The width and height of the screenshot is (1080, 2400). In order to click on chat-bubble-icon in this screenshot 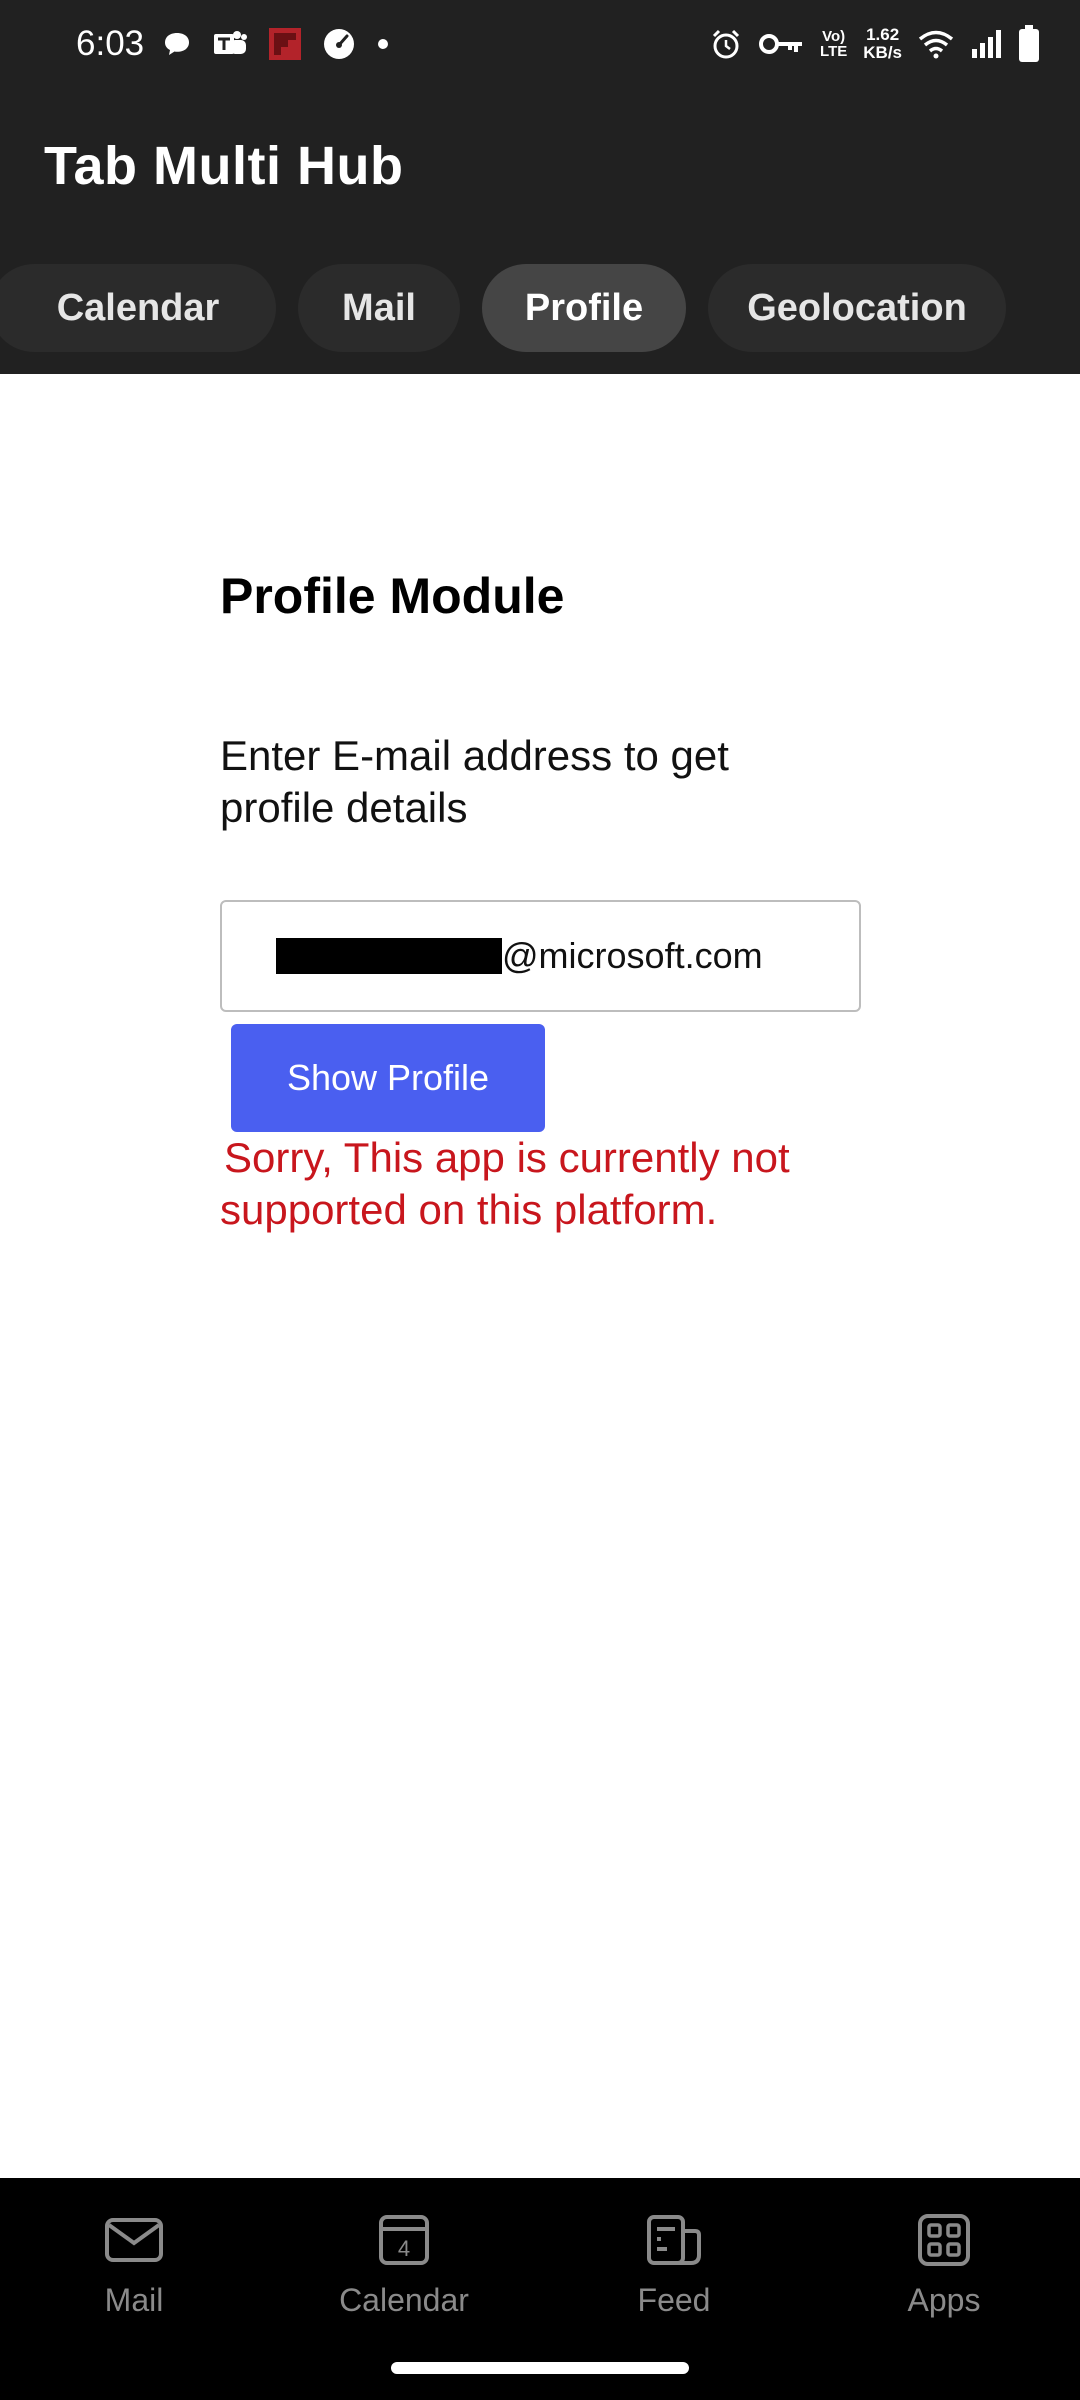, I will do `click(177, 44)`.